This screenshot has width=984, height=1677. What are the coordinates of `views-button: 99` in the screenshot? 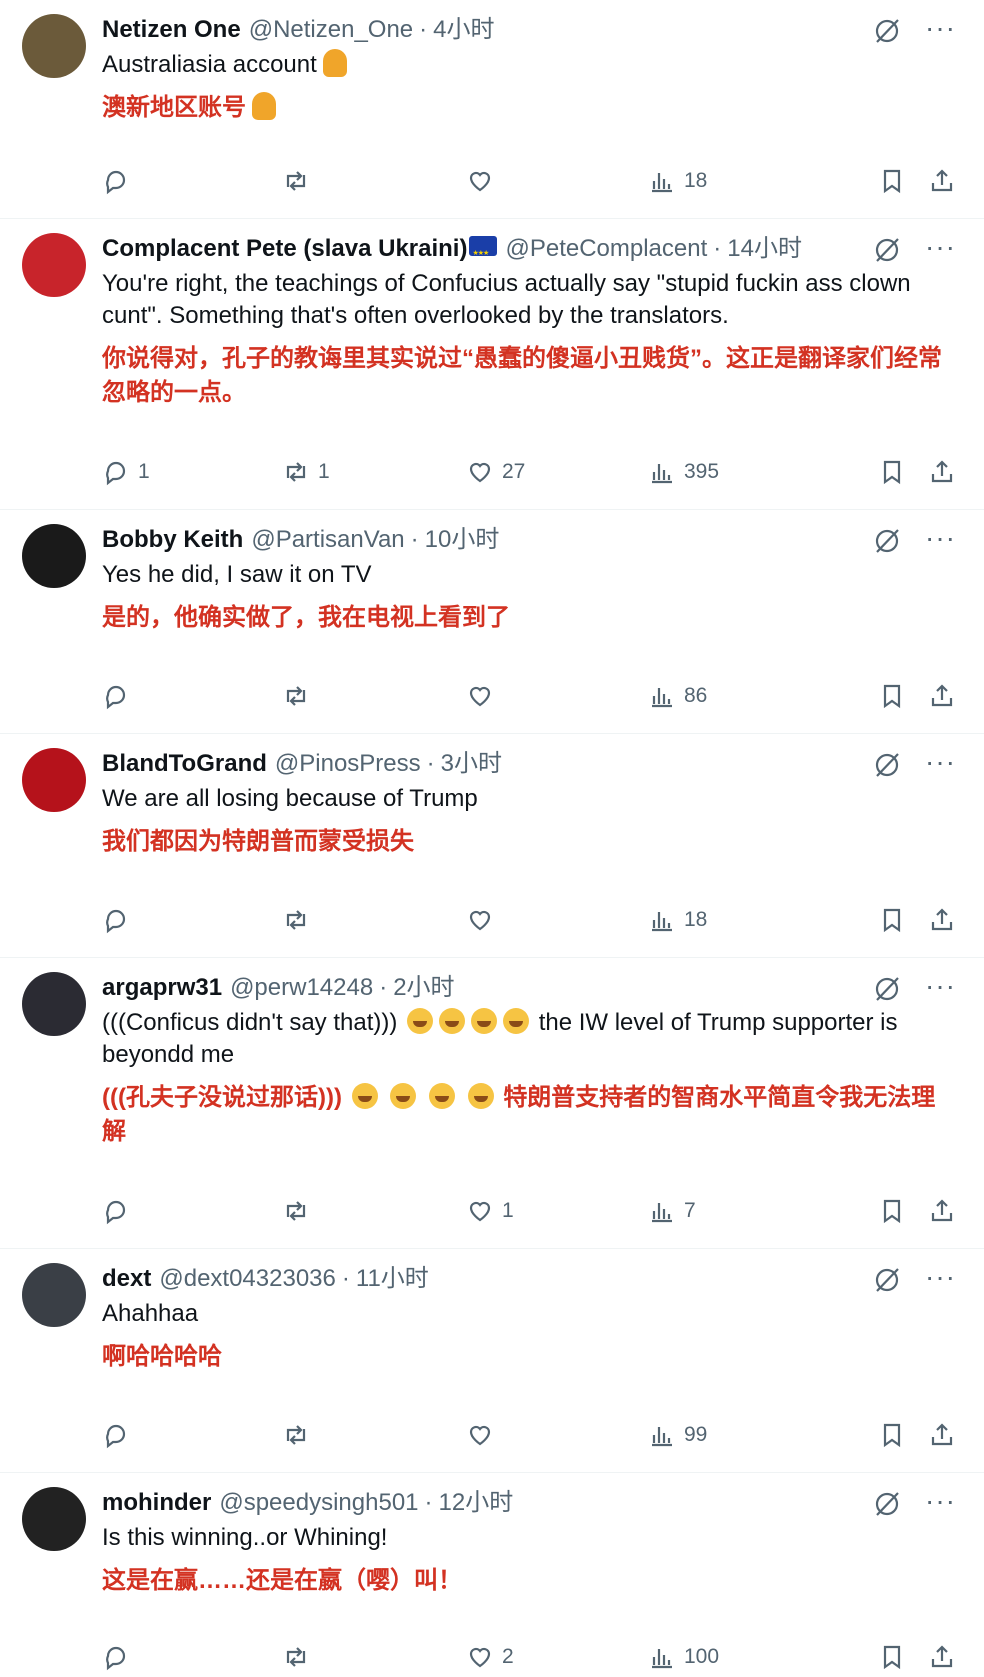 It's located at (677, 1435).